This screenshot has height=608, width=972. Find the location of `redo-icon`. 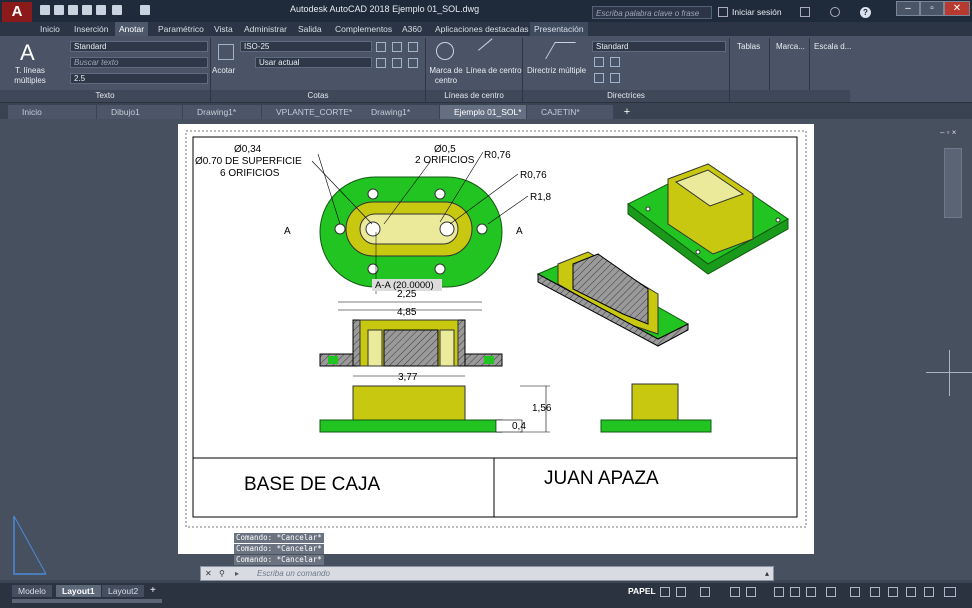

redo-icon is located at coordinates (145, 10).